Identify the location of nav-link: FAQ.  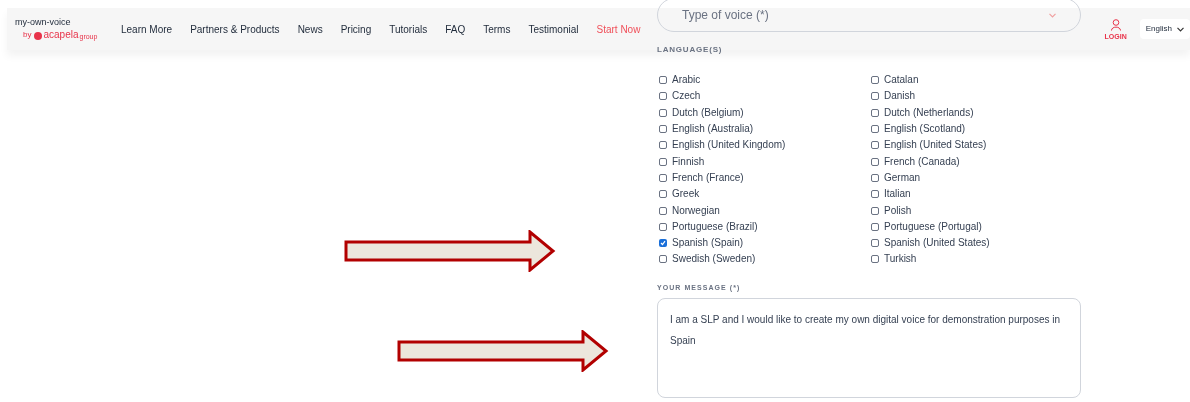
(455, 29).